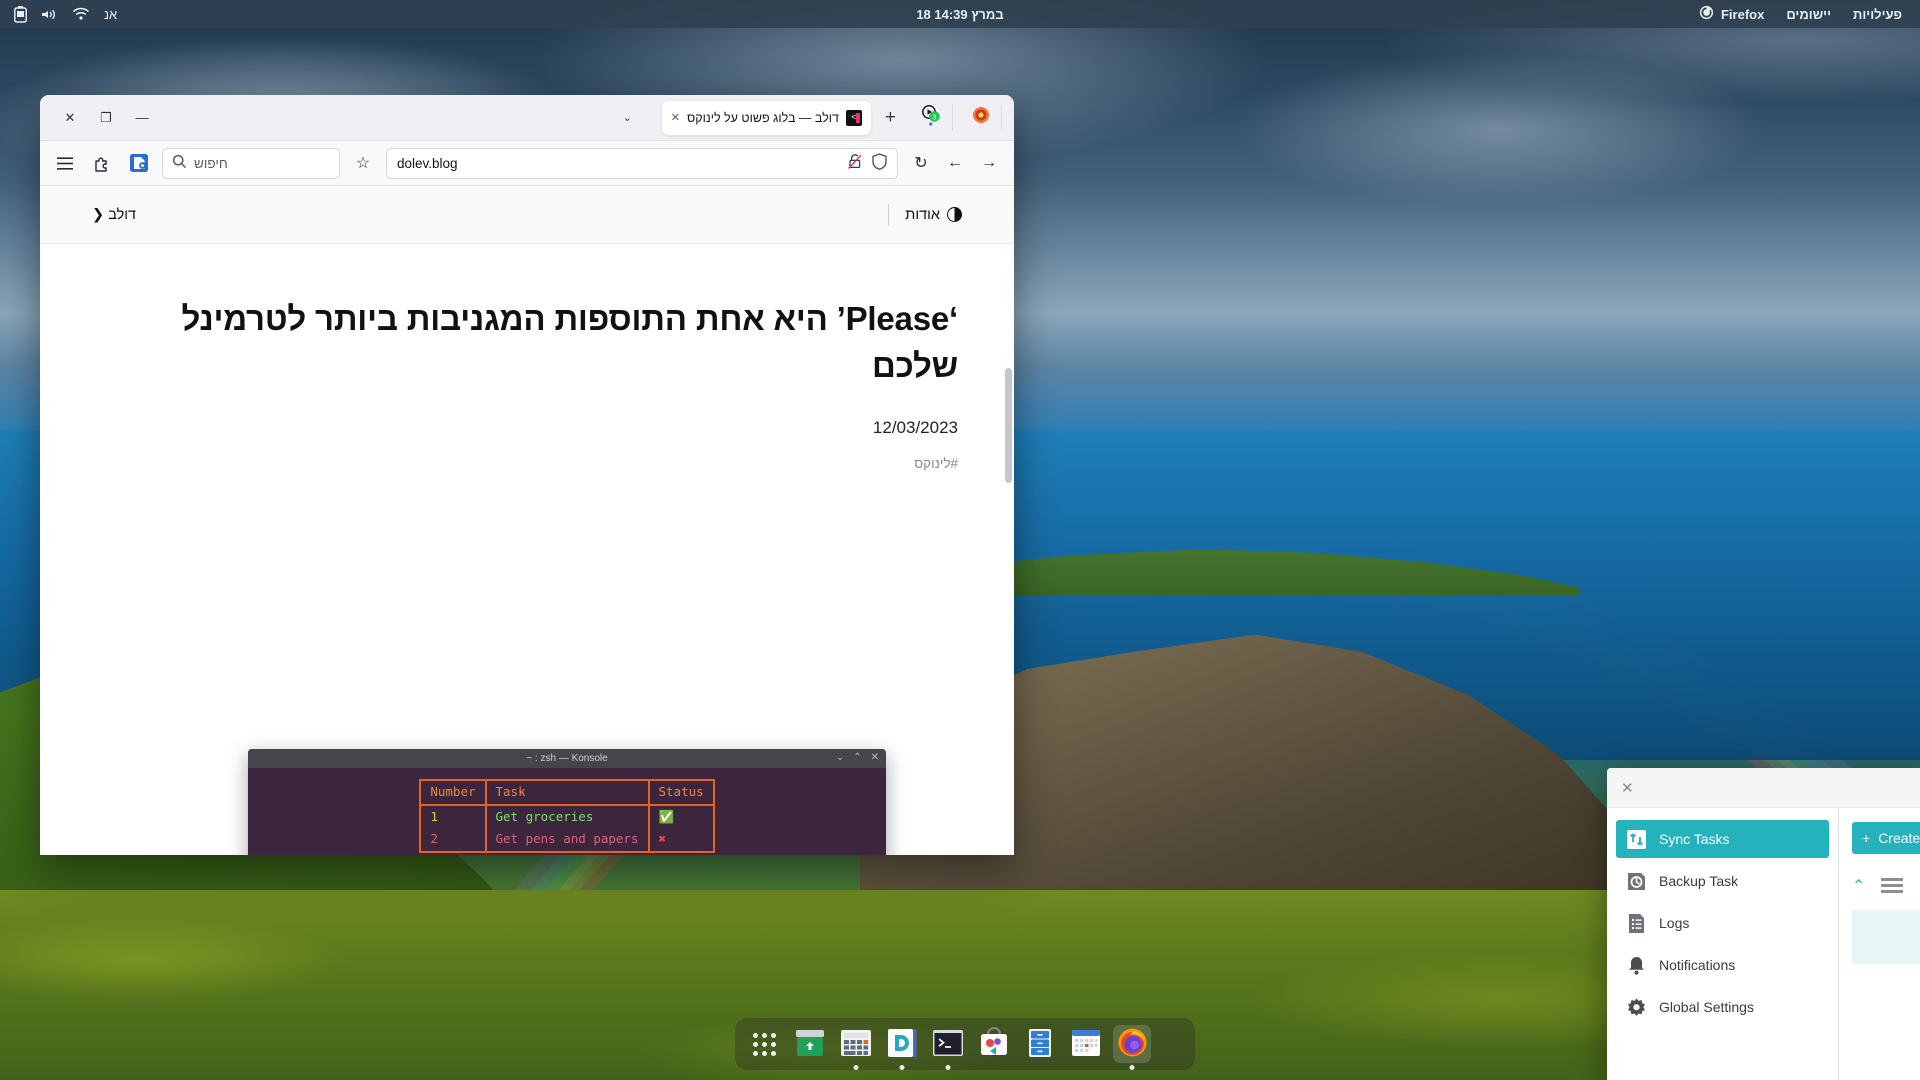  Describe the element at coordinates (856, 1047) in the screenshot. I see `dock-item-calculator` at that location.